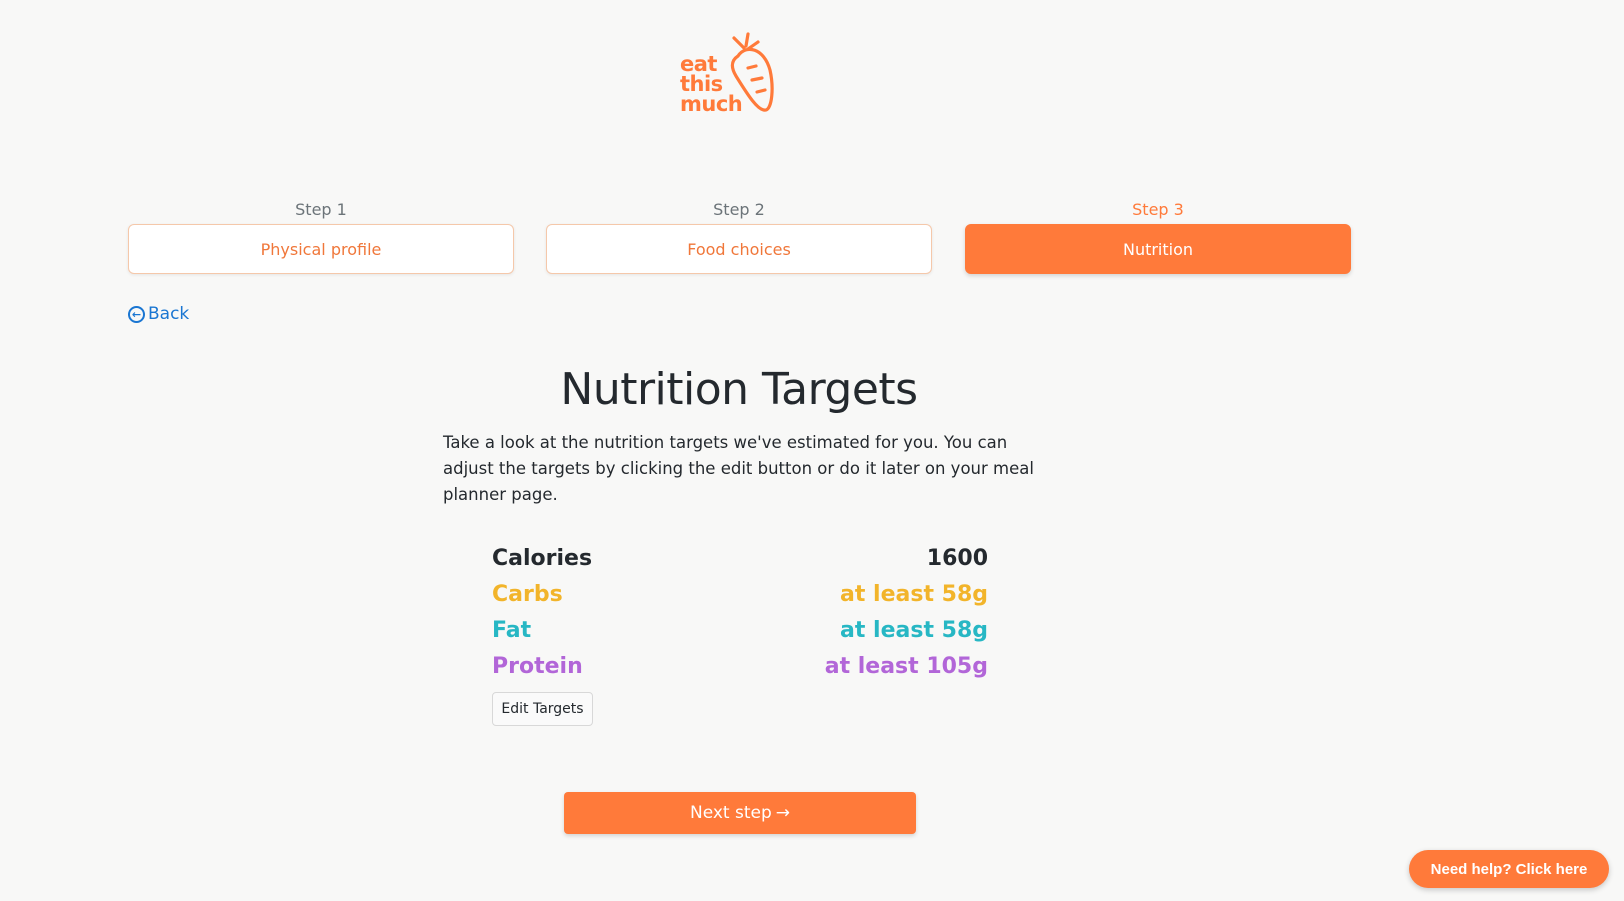  What do you see at coordinates (527, 594) in the screenshot?
I see `carbs-label: Carbs` at bounding box center [527, 594].